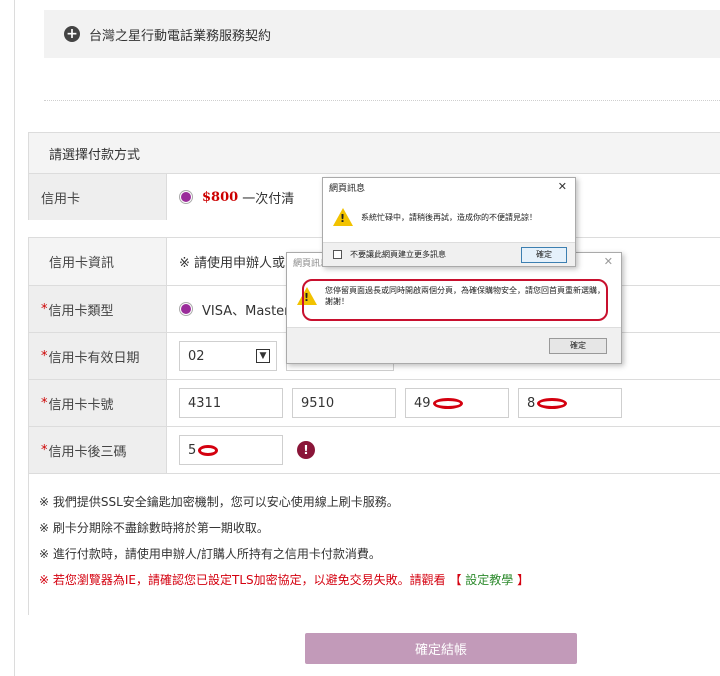 This screenshot has height=676, width=720. What do you see at coordinates (382, 100) in the screenshot?
I see `divider` at bounding box center [382, 100].